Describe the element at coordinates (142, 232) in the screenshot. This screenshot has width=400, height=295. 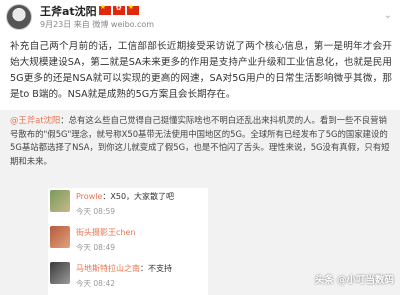
I see `comment-line: 街头摄影王chen` at that location.